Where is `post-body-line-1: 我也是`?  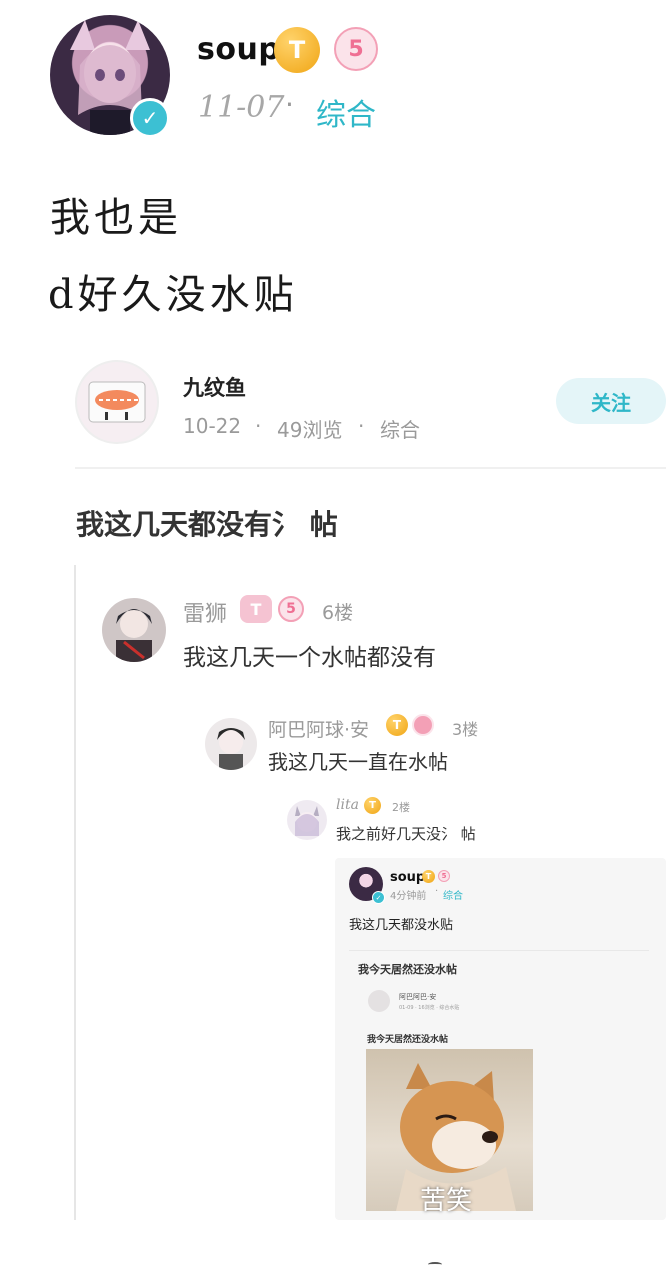 post-body-line-1: 我也是 is located at coordinates (116, 218).